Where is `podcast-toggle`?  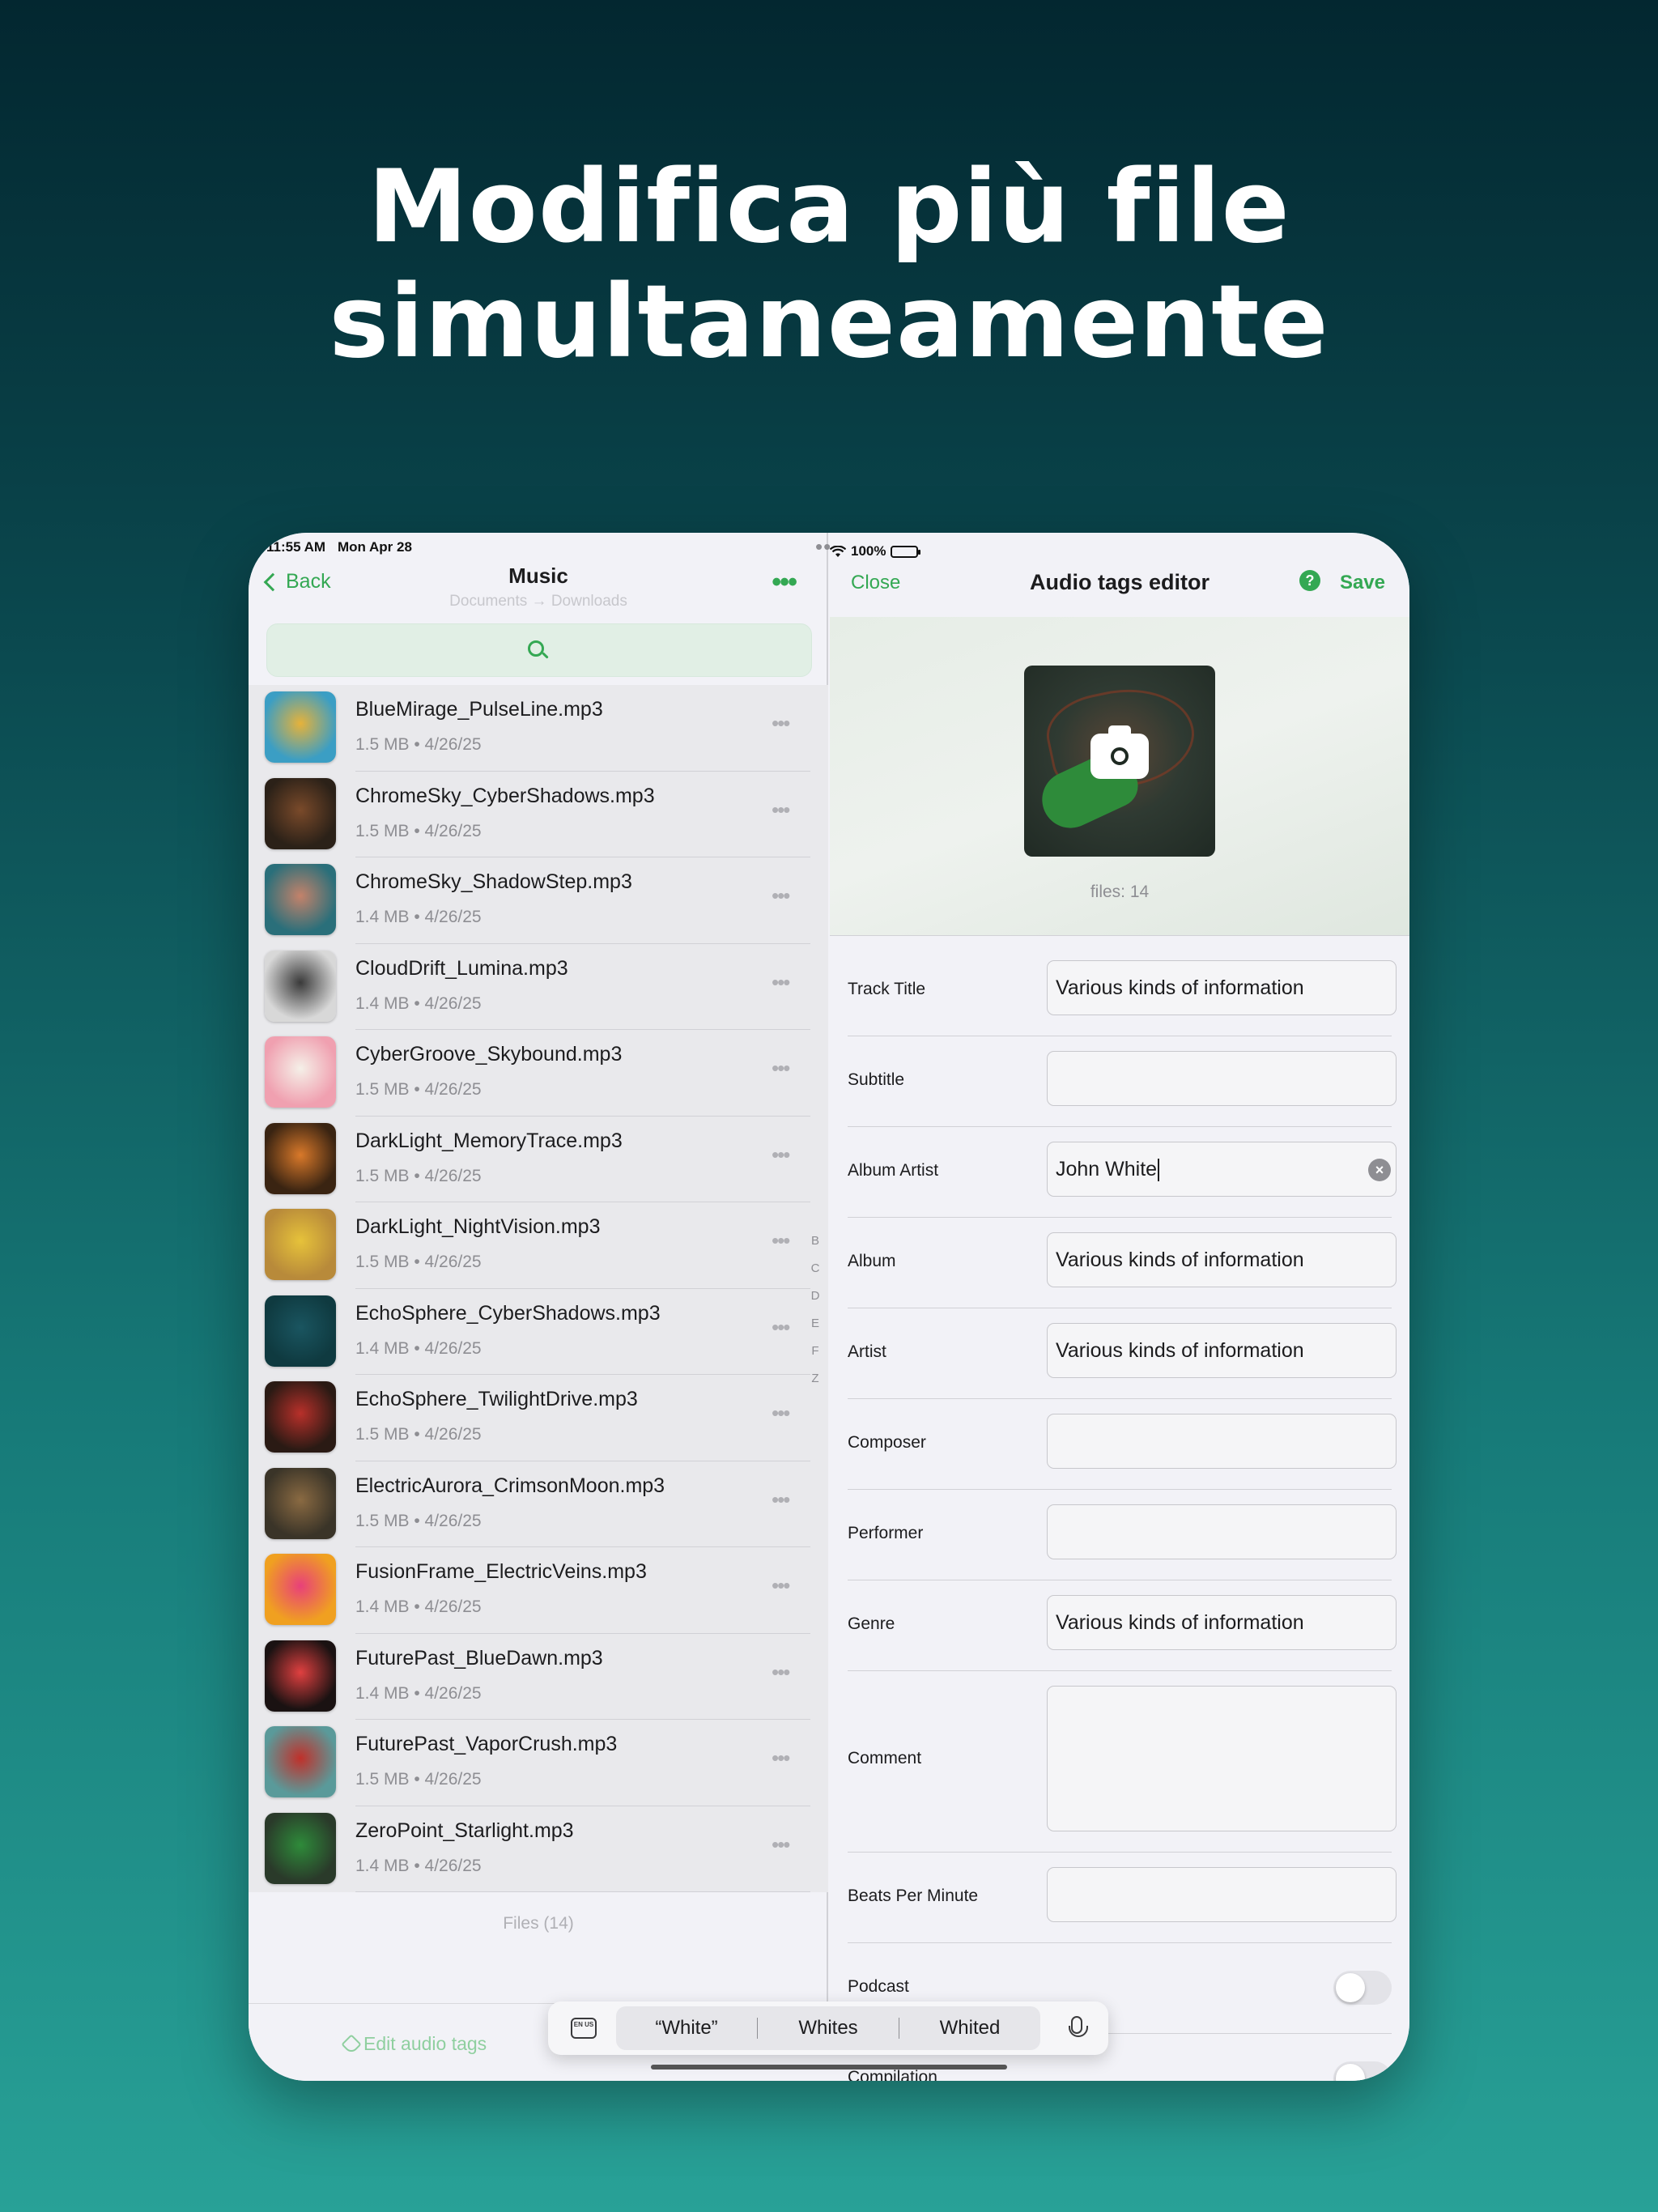 podcast-toggle is located at coordinates (1362, 1988).